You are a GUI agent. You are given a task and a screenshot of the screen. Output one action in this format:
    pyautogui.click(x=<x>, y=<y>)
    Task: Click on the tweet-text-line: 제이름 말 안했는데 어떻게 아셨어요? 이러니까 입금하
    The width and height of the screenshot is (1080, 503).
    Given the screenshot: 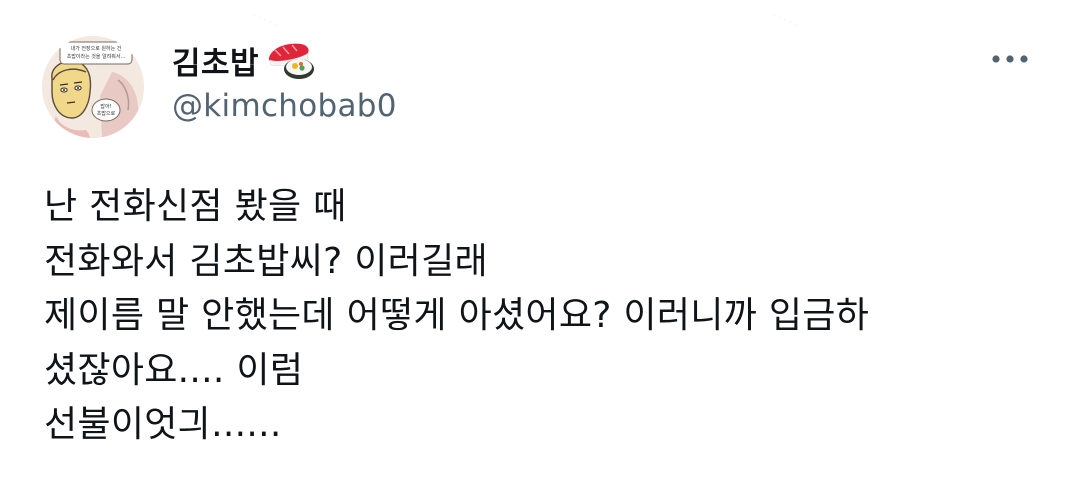 What is the action you would take?
    pyautogui.click(x=457, y=315)
    